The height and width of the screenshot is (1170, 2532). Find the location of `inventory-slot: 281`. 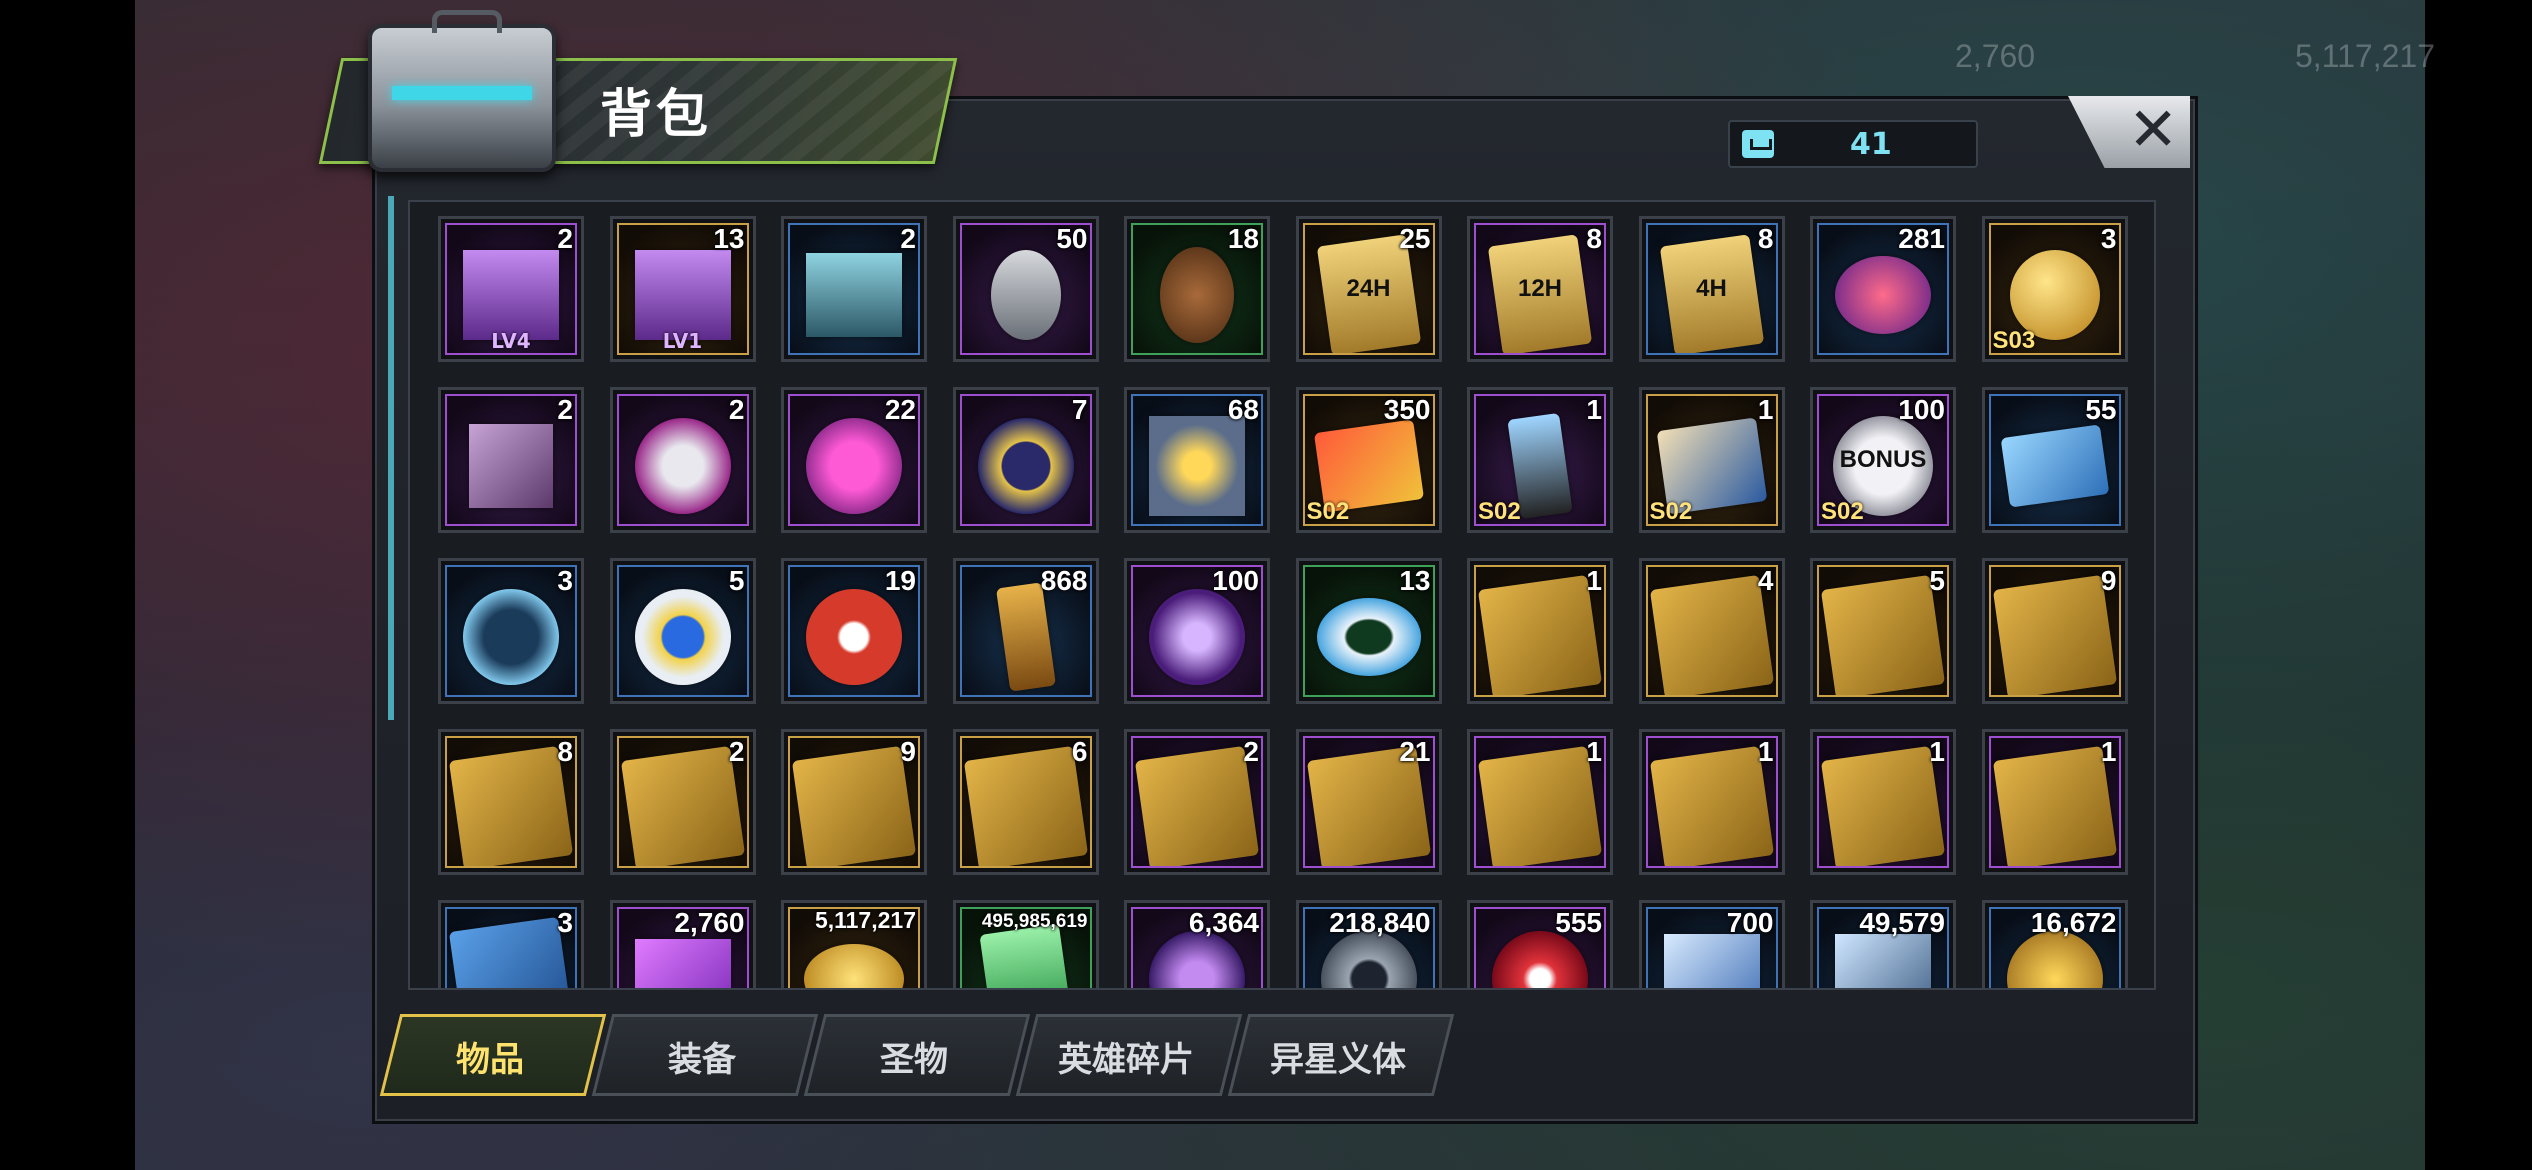

inventory-slot: 281 is located at coordinates (1883, 289).